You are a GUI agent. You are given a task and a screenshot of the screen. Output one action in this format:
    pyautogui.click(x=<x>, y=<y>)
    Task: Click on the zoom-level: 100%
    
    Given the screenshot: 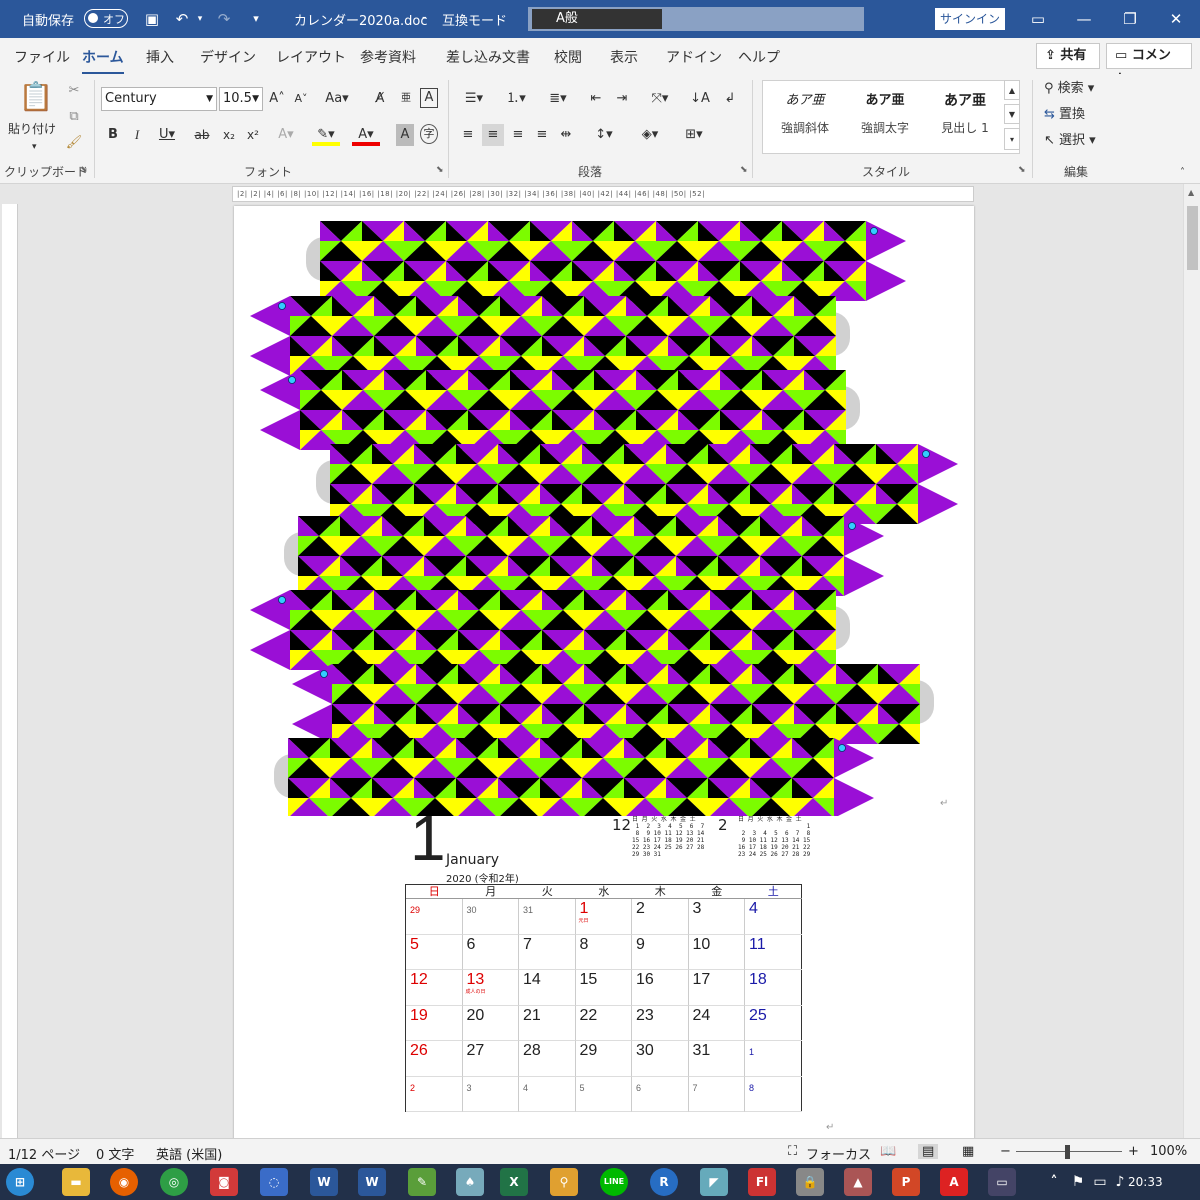 What is the action you would take?
    pyautogui.click(x=1168, y=1151)
    